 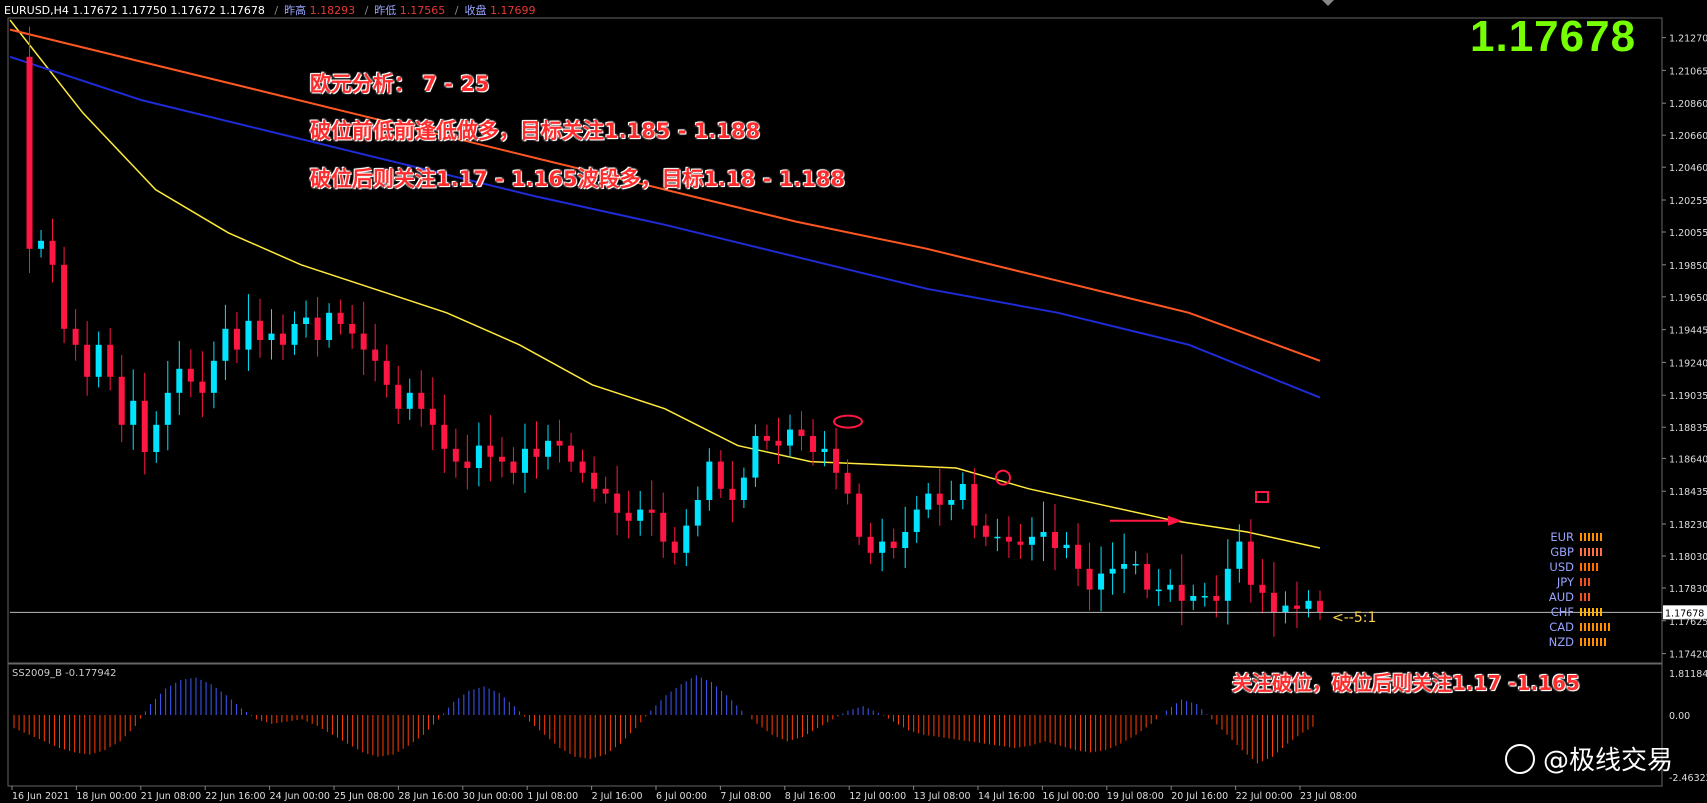 What do you see at coordinates (1688, 622) in the screenshot?
I see `y-tick-label: 1.17625` at bounding box center [1688, 622].